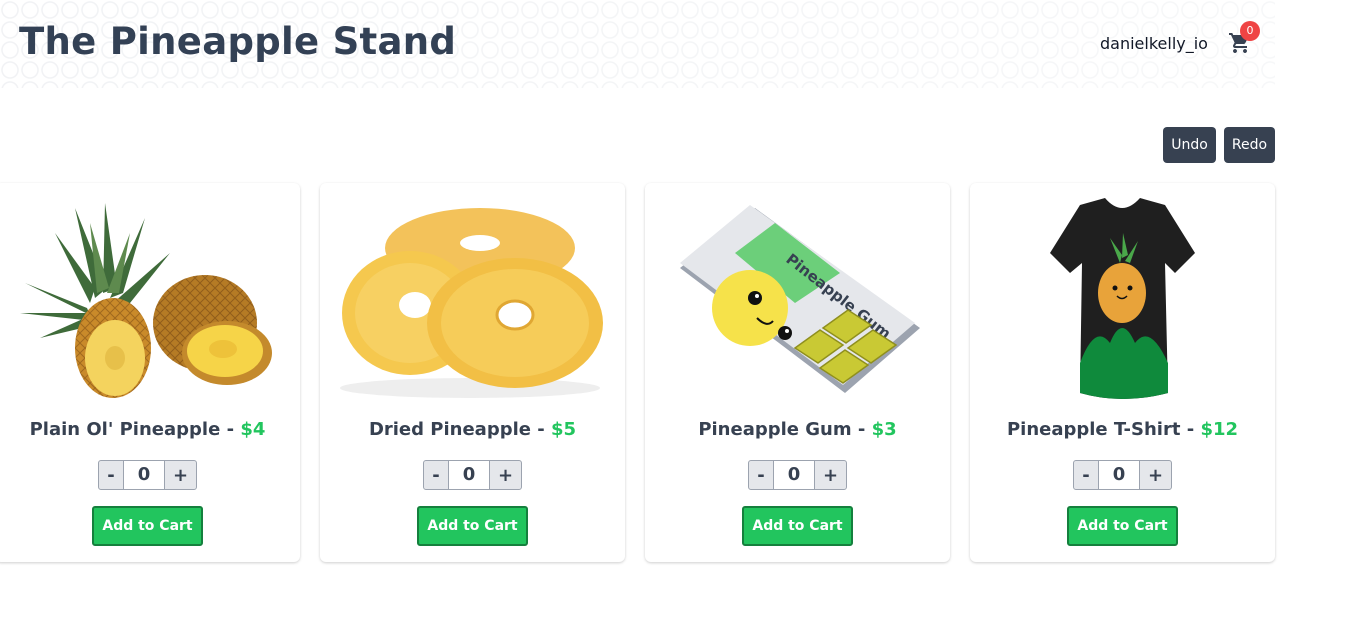  What do you see at coordinates (1122, 298) in the screenshot?
I see `tshirt-image` at bounding box center [1122, 298].